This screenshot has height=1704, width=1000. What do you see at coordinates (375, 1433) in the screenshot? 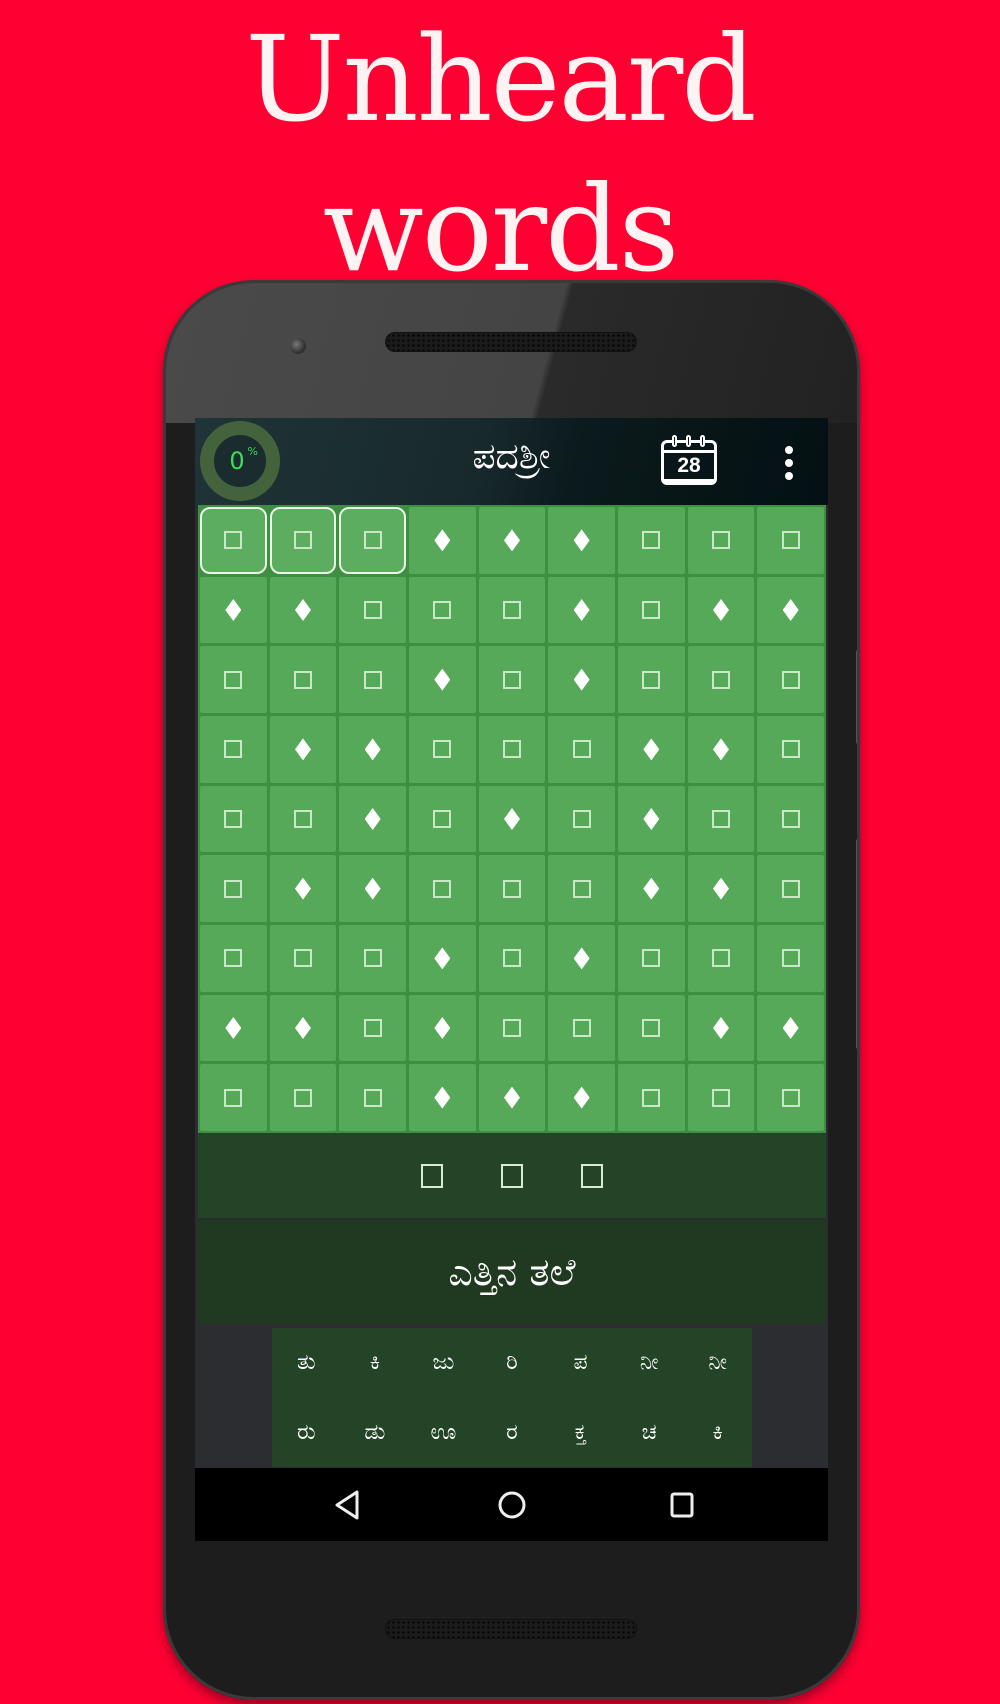
I see `letter-key: ಡು` at bounding box center [375, 1433].